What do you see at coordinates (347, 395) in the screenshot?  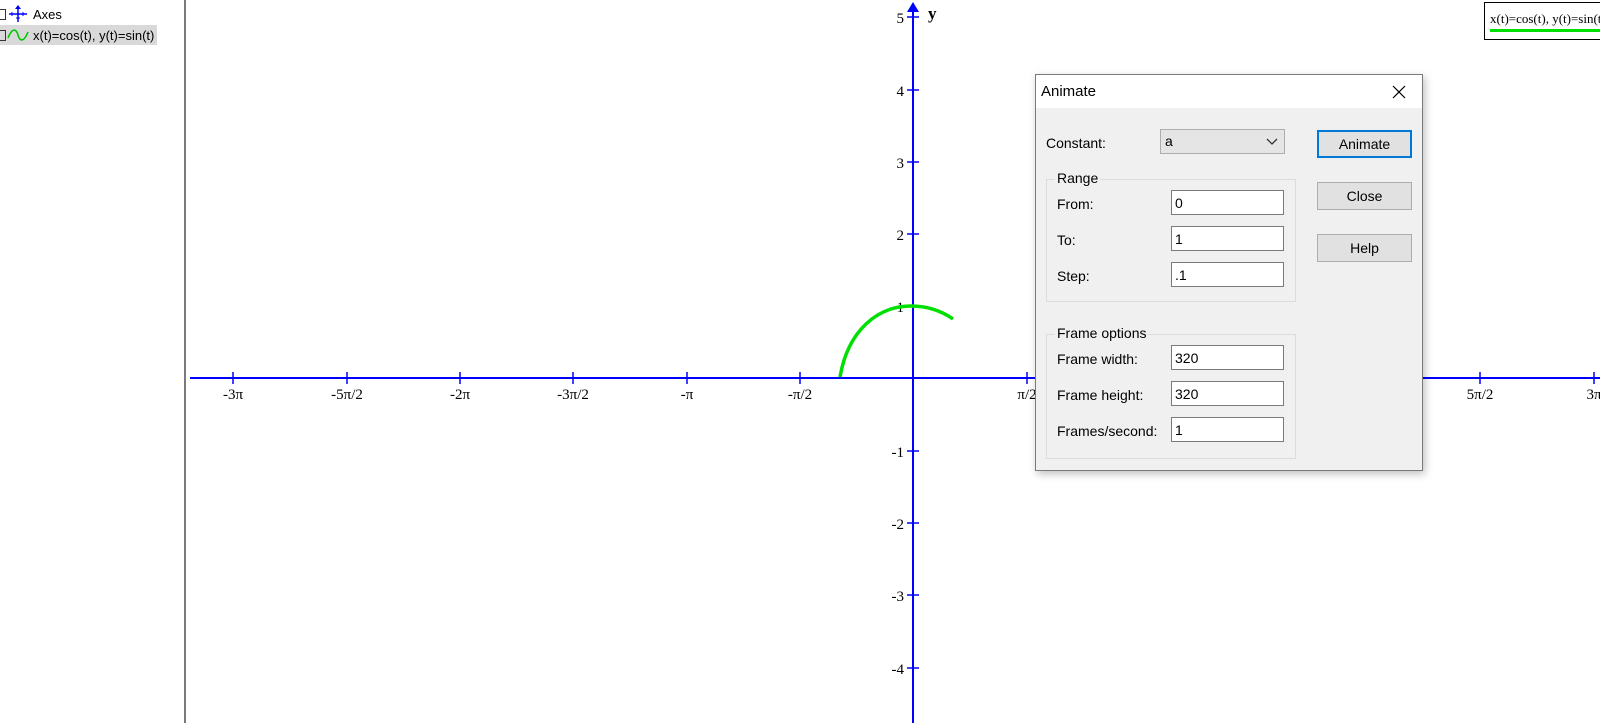 I see `x-tick-label: -5π/2` at bounding box center [347, 395].